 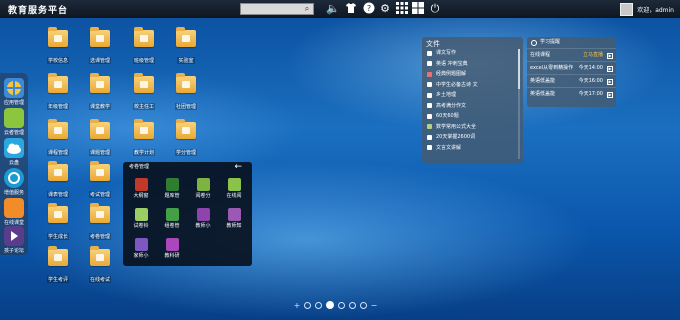 I want to click on popup-item: 教师小, so click(x=203, y=218).